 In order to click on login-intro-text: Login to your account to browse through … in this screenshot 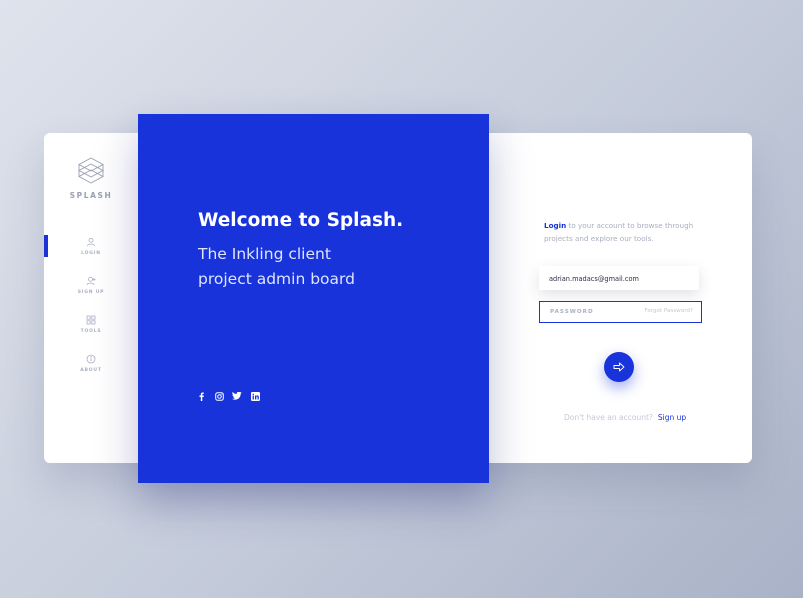, I will do `click(624, 232)`.